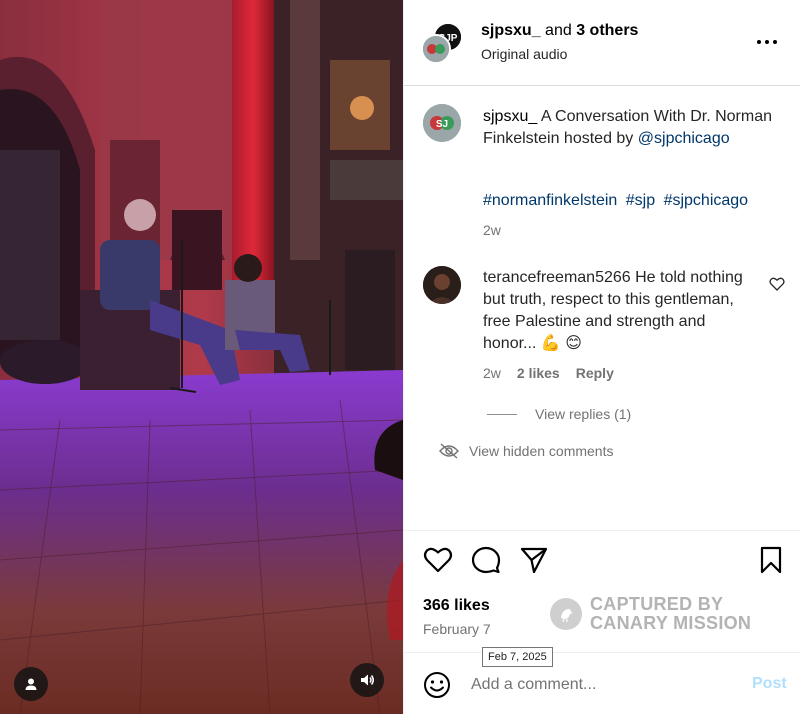  I want to click on user-icon, so click(31, 684).